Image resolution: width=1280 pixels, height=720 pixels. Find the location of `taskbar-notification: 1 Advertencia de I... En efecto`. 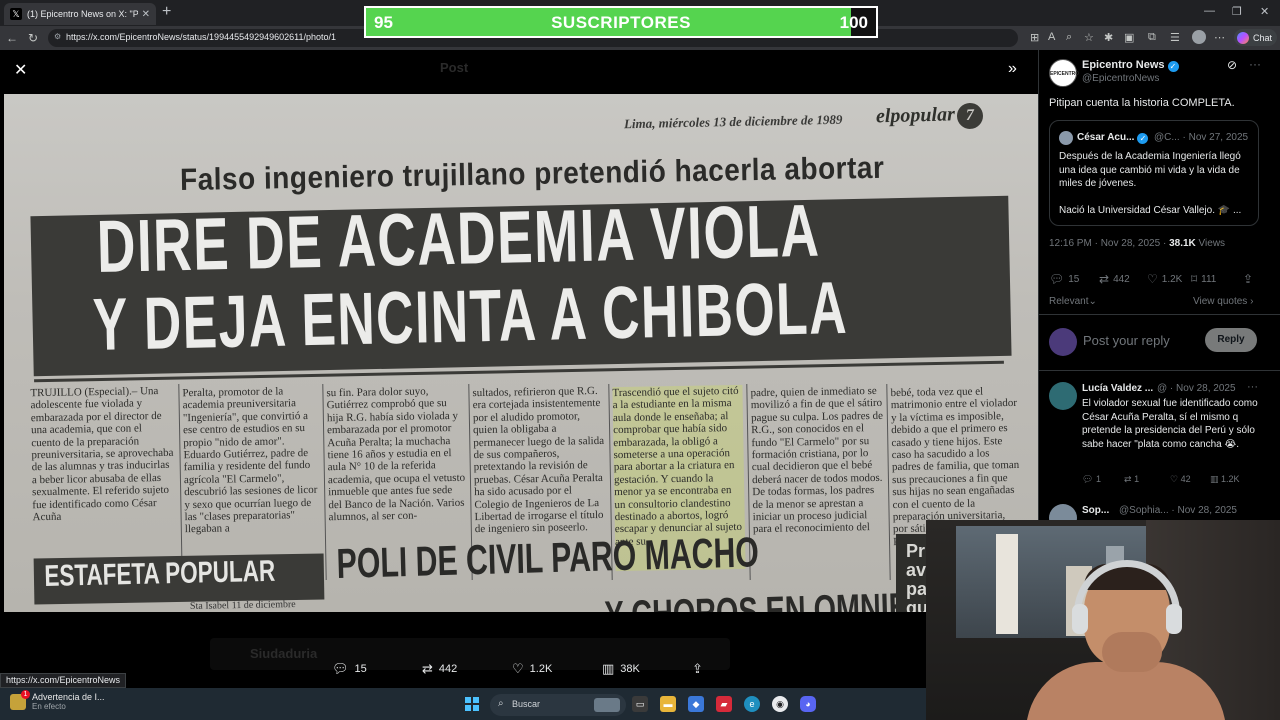

taskbar-notification: 1 Advertencia de I... En efecto is located at coordinates (57, 700).